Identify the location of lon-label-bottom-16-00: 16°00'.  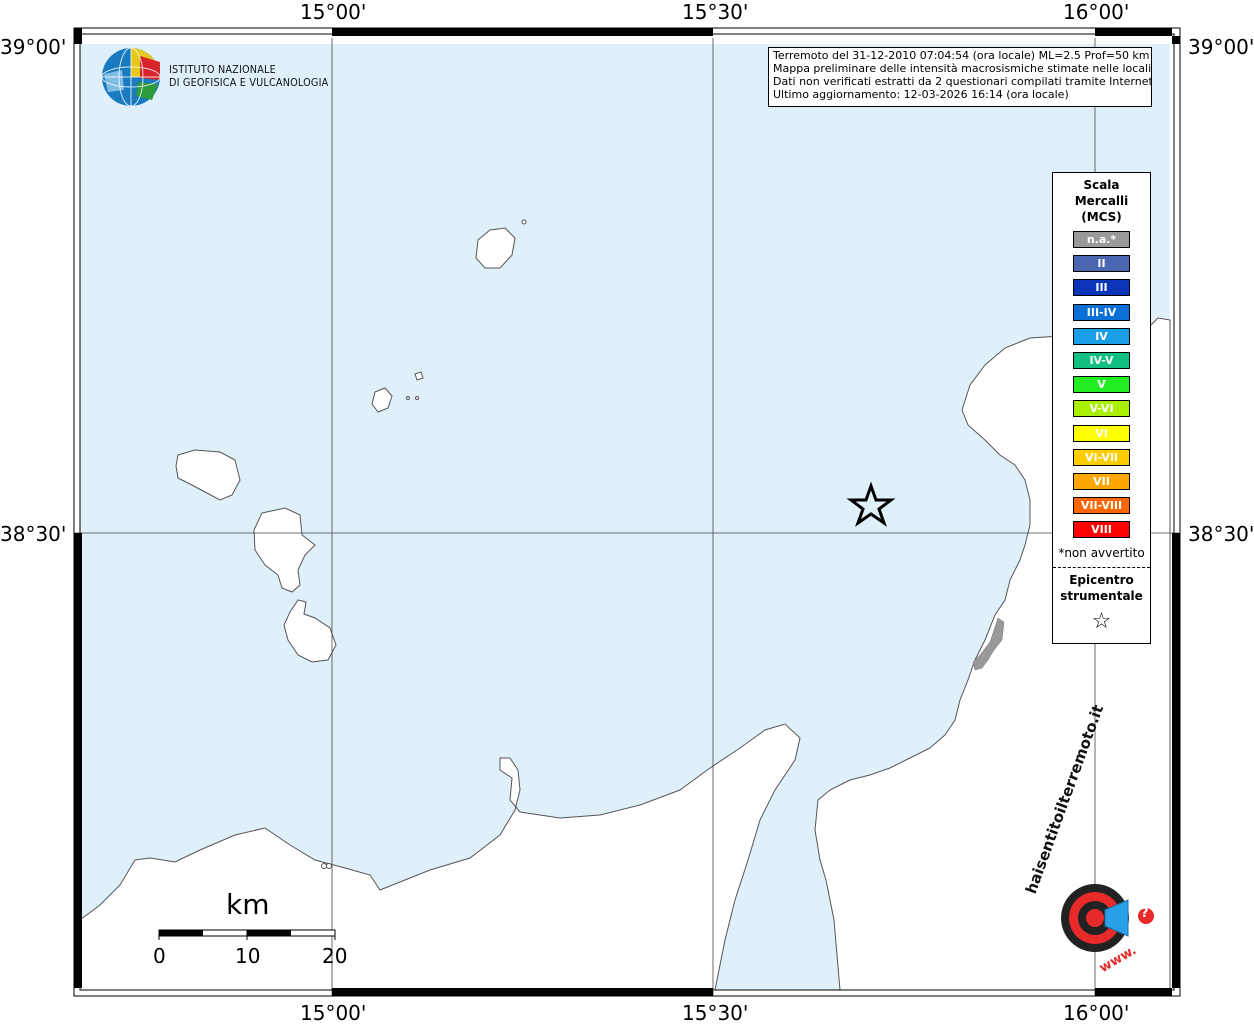
(1096, 1013).